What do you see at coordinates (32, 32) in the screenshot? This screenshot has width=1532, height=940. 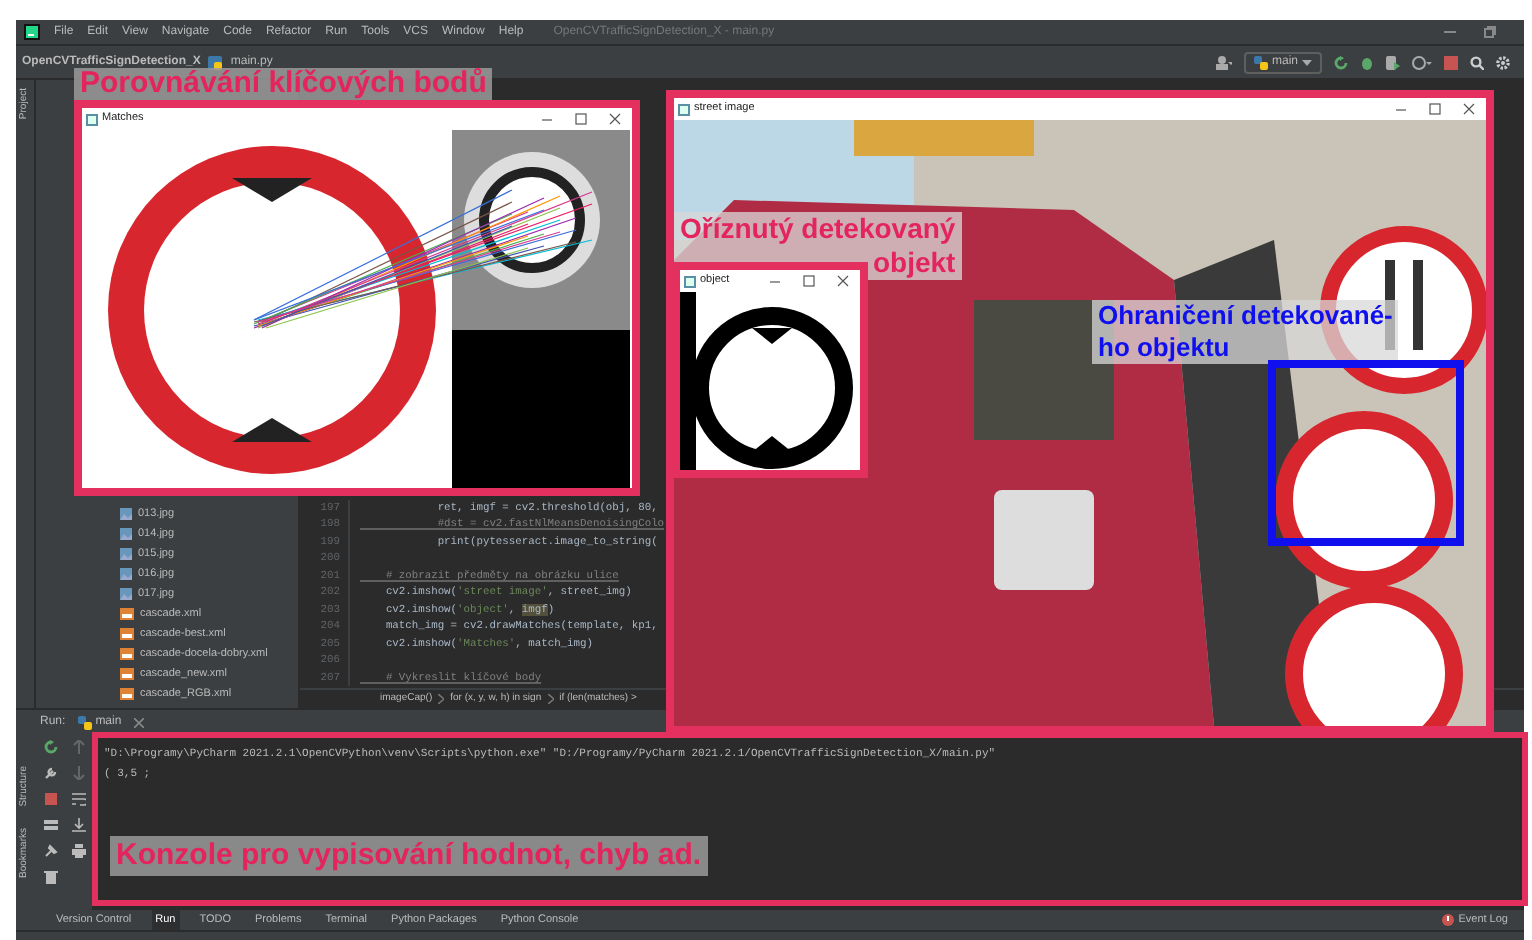 I see `app-logo-icon` at bounding box center [32, 32].